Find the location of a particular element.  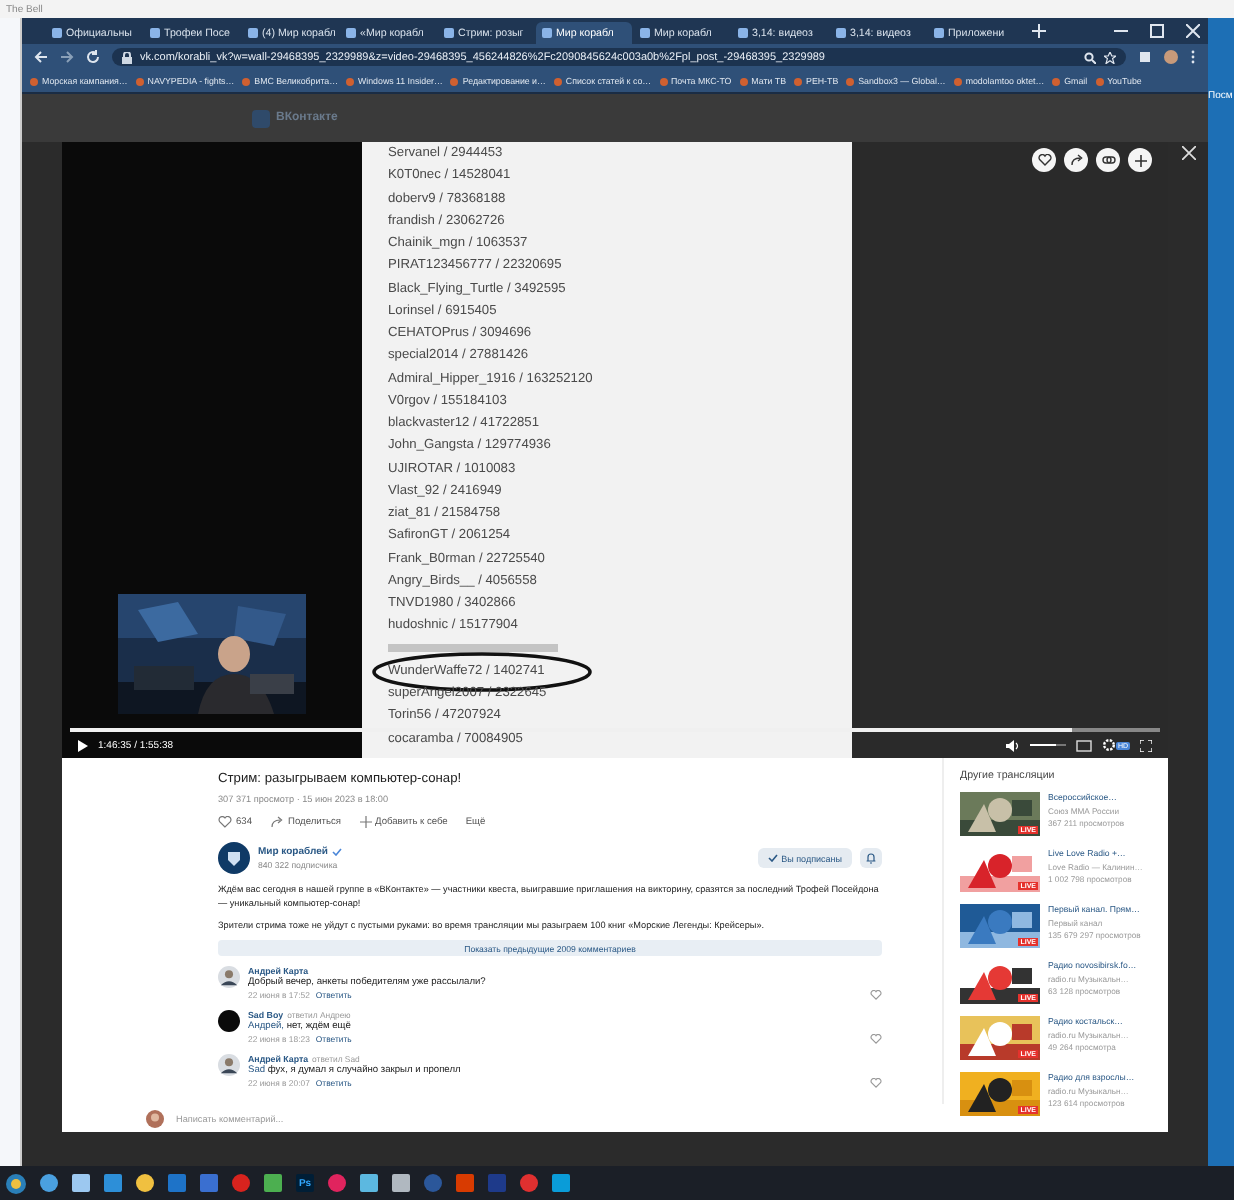

star-icon is located at coordinates (1110, 57).